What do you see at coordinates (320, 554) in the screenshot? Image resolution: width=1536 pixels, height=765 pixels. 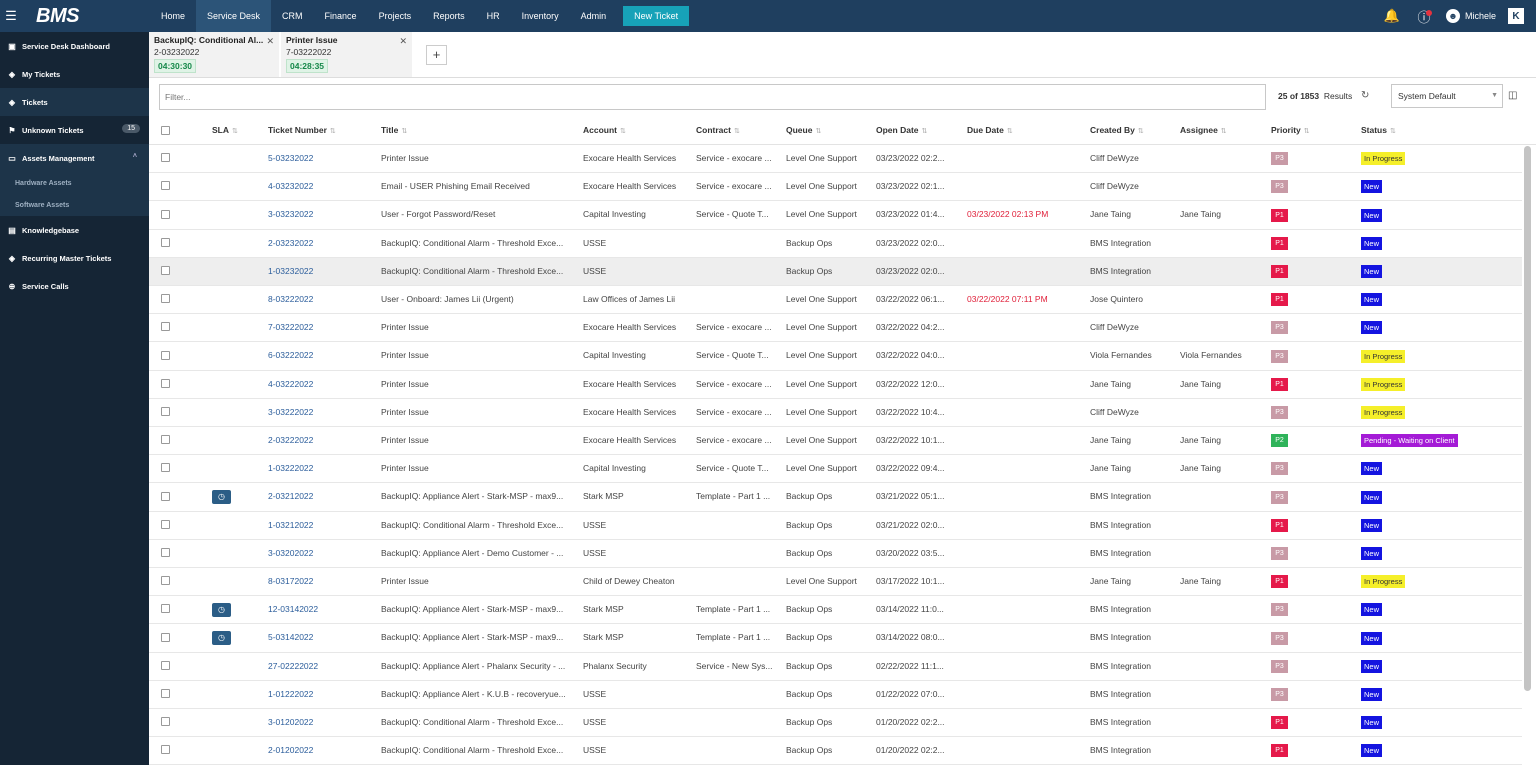 I see `ticket-number-link: 3-03202022` at bounding box center [320, 554].